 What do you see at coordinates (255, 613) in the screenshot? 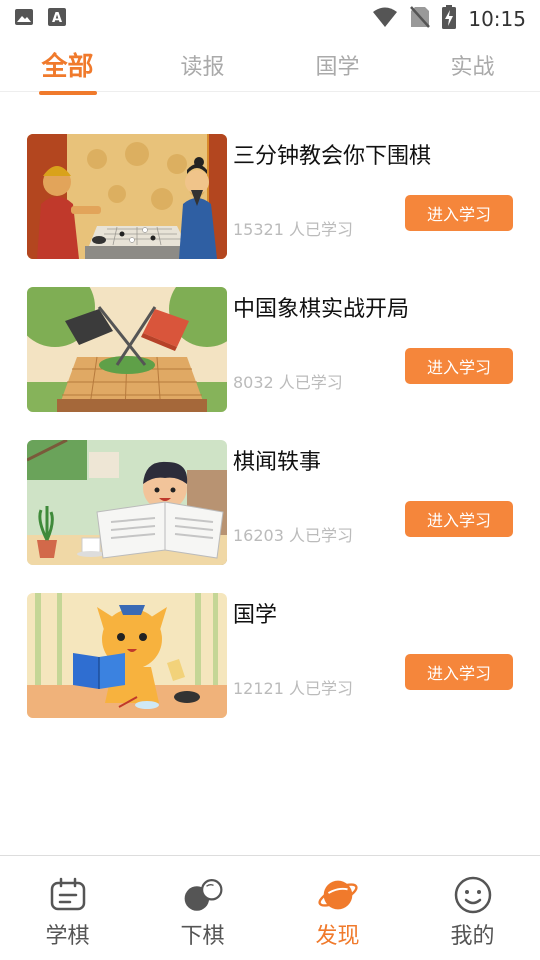
I see `course-title: 国学` at bounding box center [255, 613].